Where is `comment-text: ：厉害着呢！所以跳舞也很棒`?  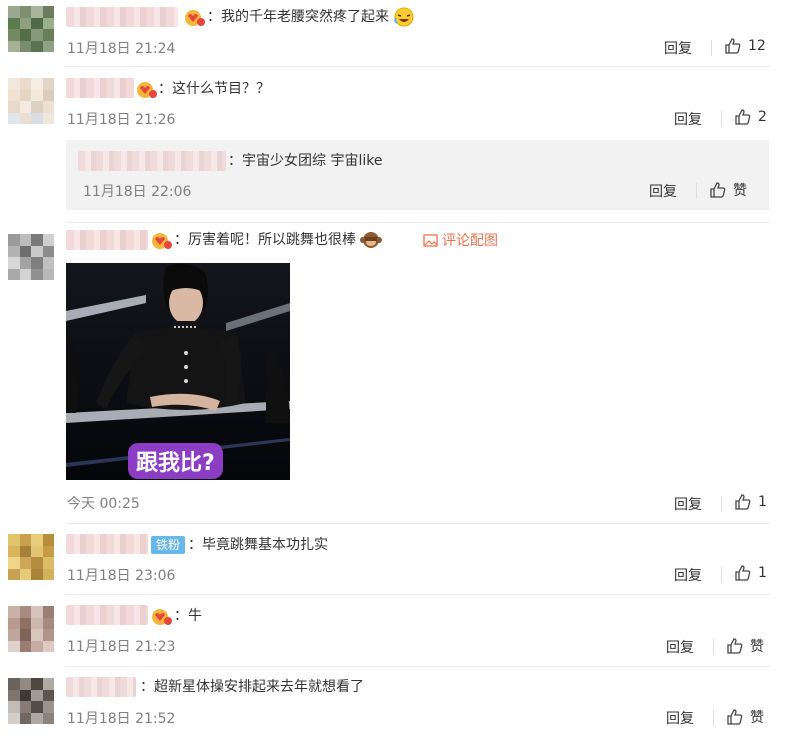
comment-text: ：厉害着呢！所以跳舞也很棒 is located at coordinates (278, 240).